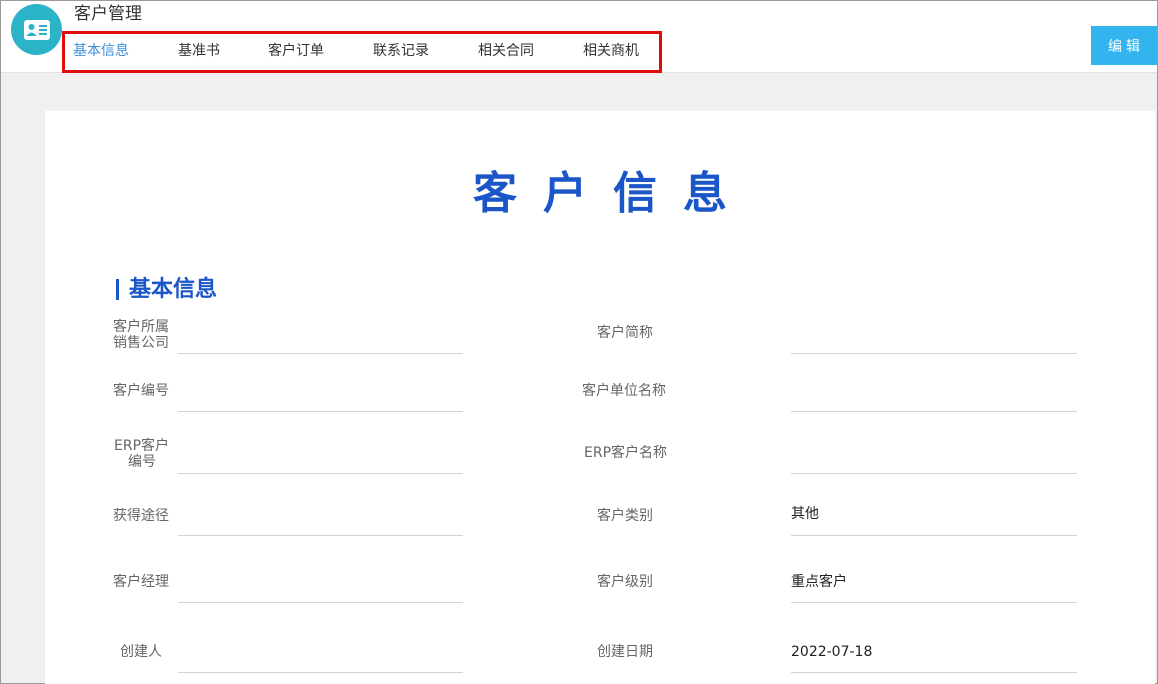 This screenshot has width=1158, height=684. What do you see at coordinates (199, 51) in the screenshot?
I see `tab-benchmark-book: 基准书` at bounding box center [199, 51].